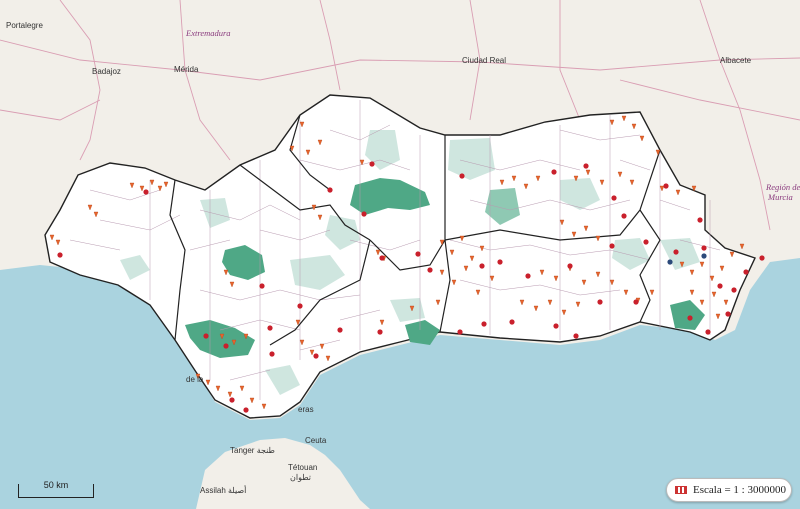  I want to click on scale-bar: 50 km, so click(56, 489).